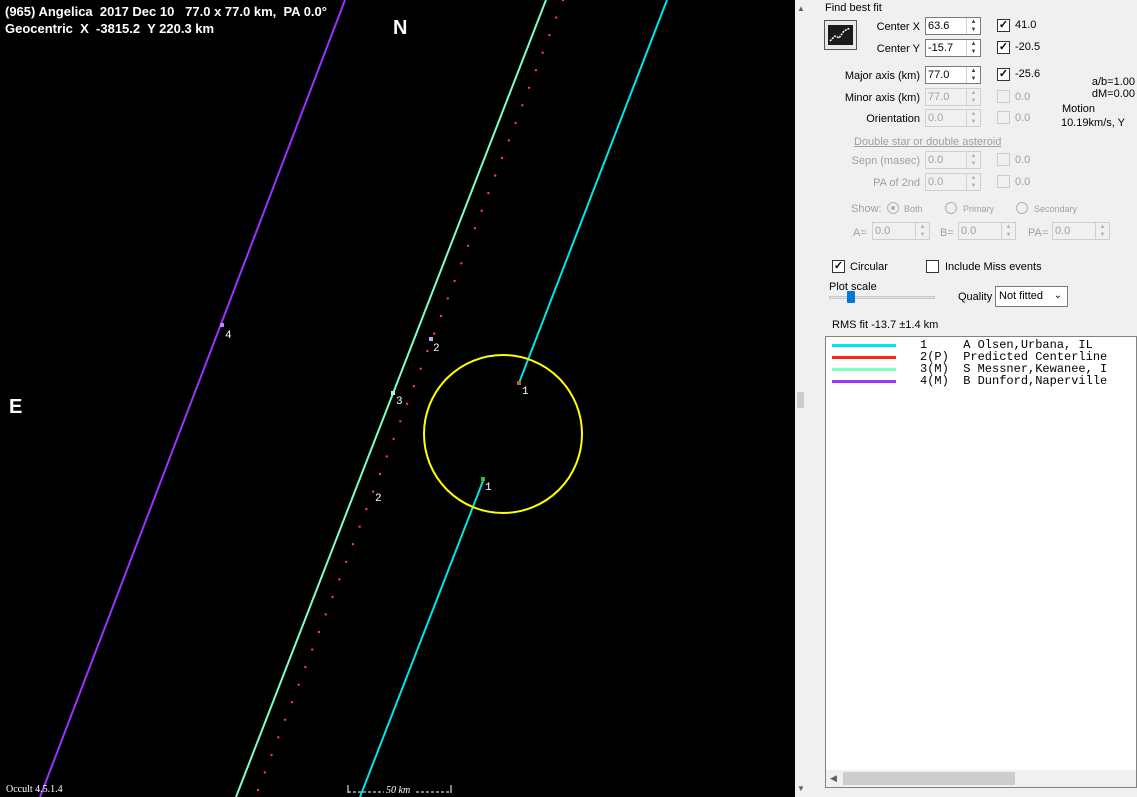 Image resolution: width=1137 pixels, height=797 pixels. I want to click on horizontal-scrollbar: ◀, so click(981, 778).